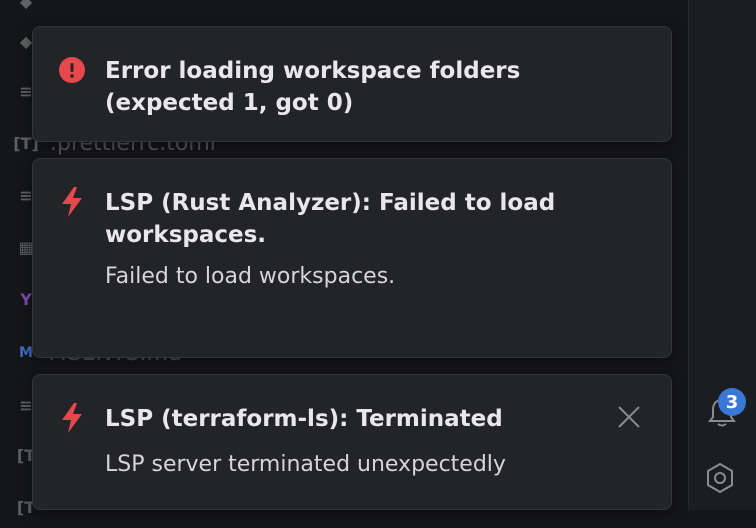 The image size is (756, 528). What do you see at coordinates (732, 402) in the screenshot?
I see `notification-count-badge: 3` at bounding box center [732, 402].